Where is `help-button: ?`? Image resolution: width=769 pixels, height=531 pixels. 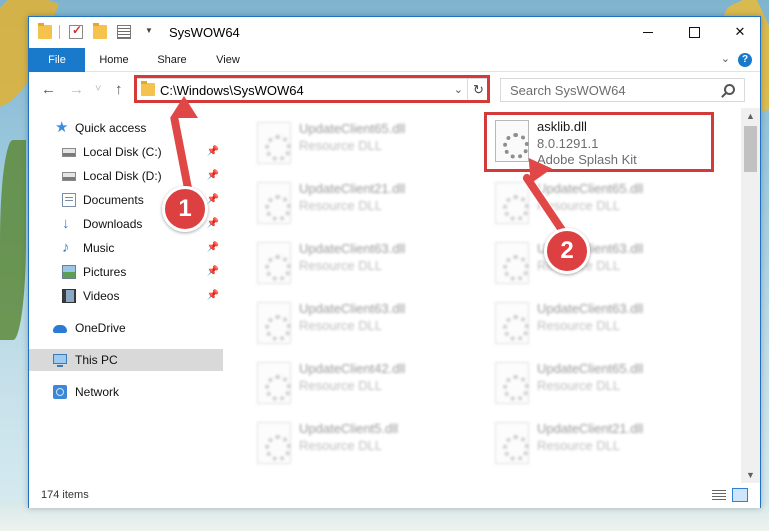 help-button: ? is located at coordinates (745, 60).